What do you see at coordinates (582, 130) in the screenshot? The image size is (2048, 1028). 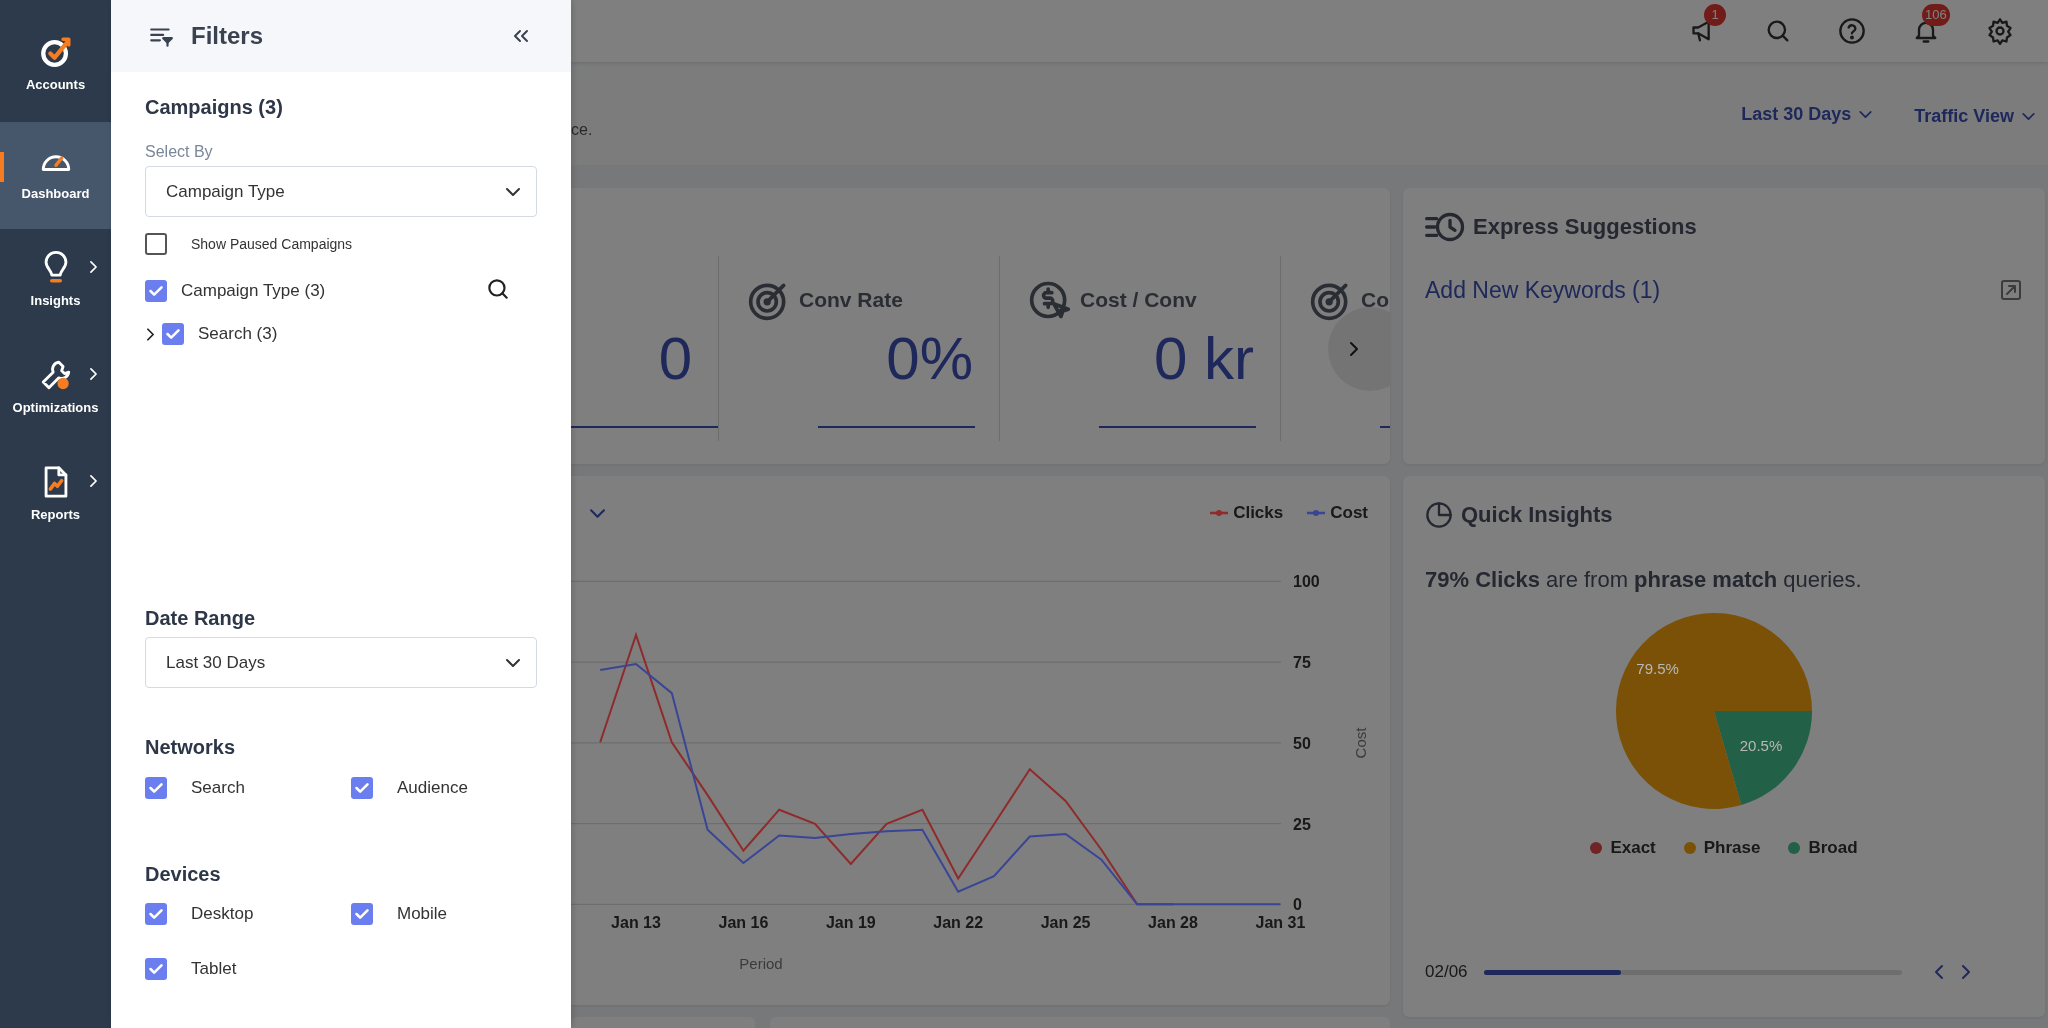 I see `page-description: ce.` at bounding box center [582, 130].